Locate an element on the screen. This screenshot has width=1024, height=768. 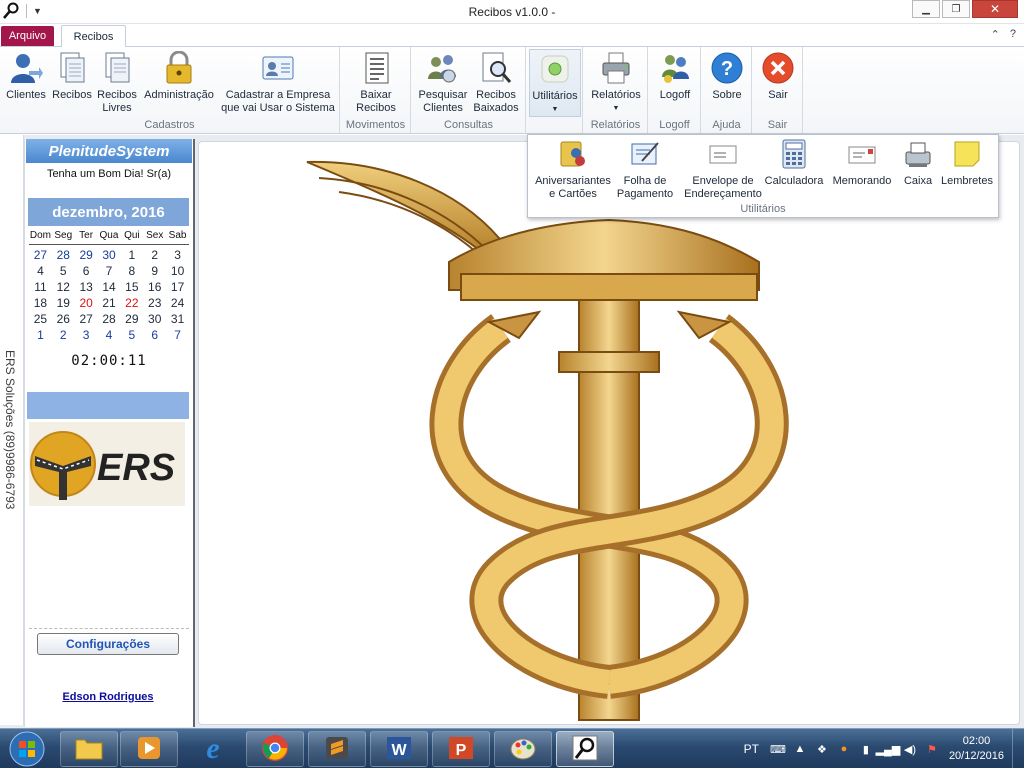
weekday-label: Ter is located at coordinates (86, 235).